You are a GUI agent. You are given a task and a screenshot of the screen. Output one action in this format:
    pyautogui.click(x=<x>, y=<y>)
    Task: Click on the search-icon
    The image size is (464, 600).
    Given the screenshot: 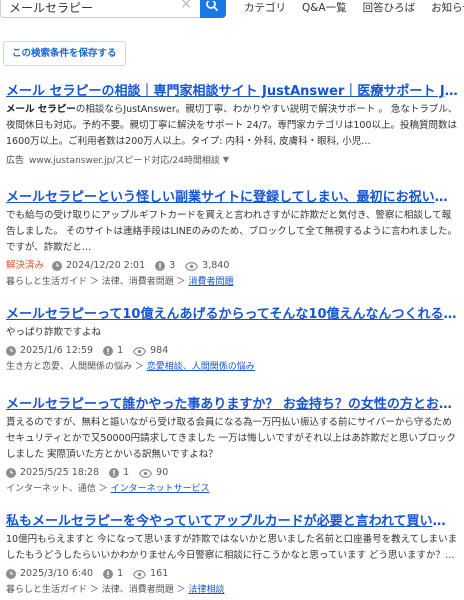 What is the action you would take?
    pyautogui.click(x=212, y=6)
    